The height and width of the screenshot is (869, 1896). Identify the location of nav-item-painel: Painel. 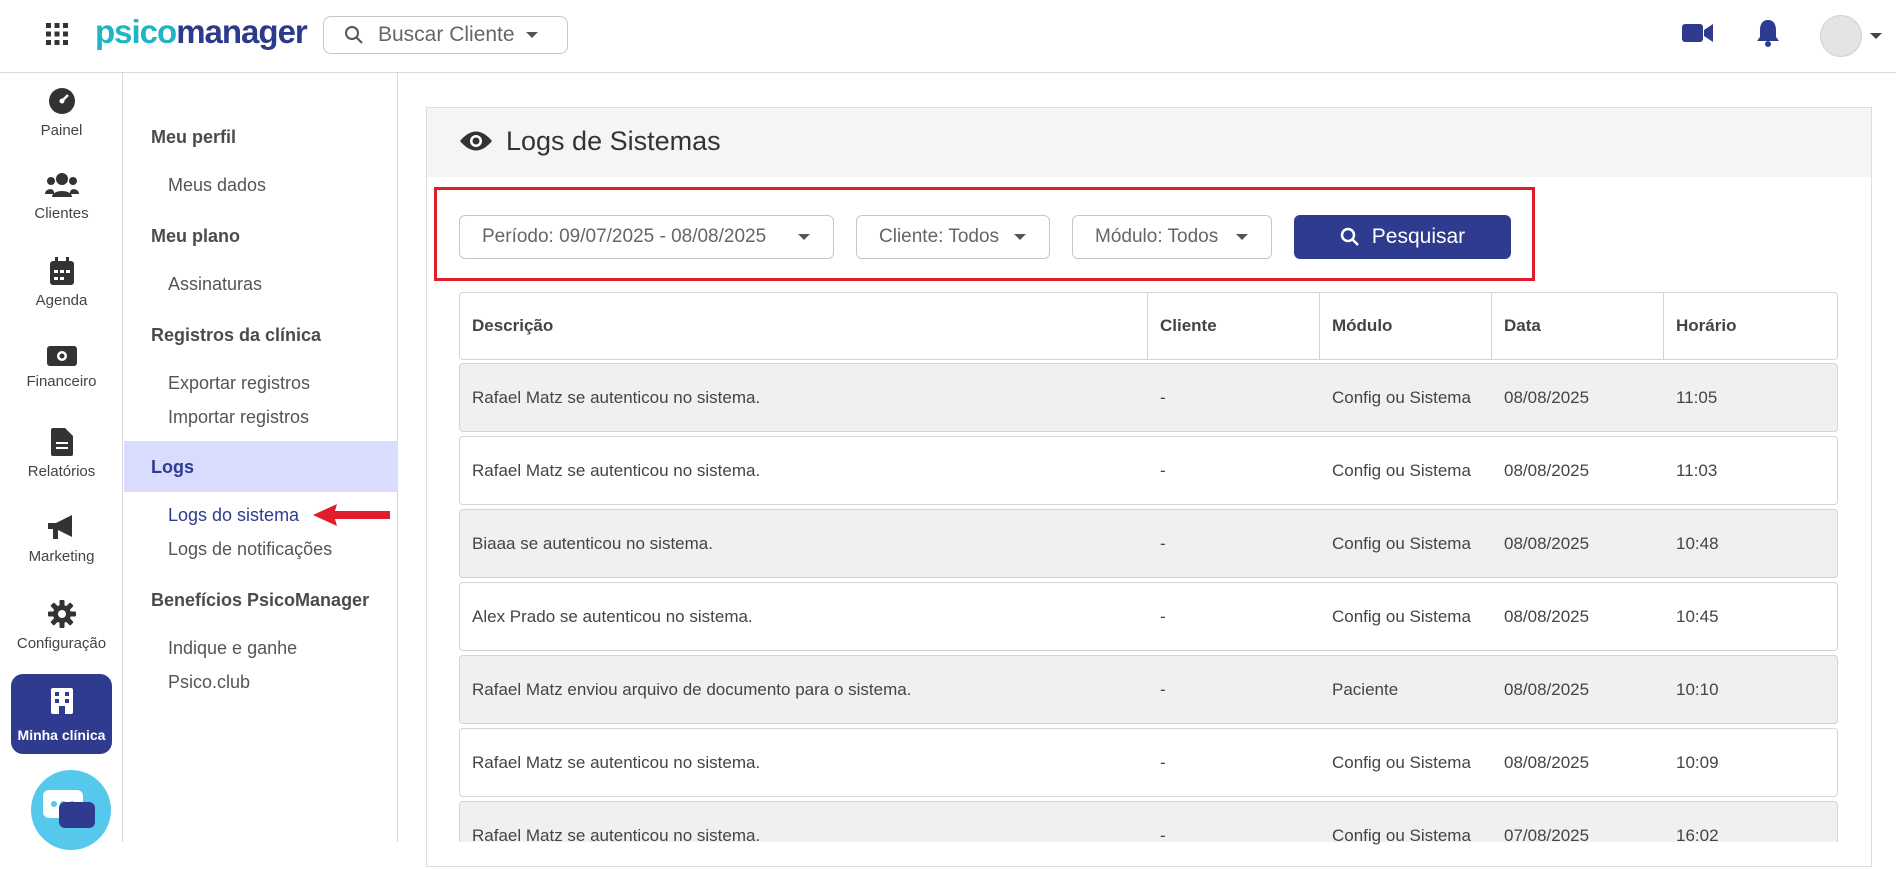
(61, 113).